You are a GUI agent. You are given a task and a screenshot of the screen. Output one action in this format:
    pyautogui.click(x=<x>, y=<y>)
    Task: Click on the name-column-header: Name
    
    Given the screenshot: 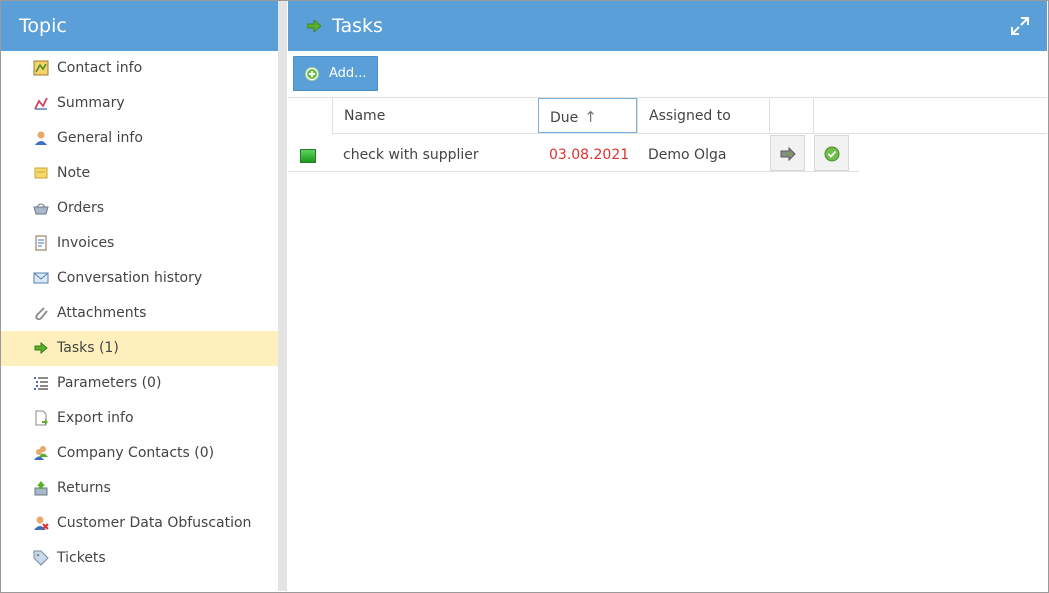 What is the action you would take?
    pyautogui.click(x=435, y=116)
    